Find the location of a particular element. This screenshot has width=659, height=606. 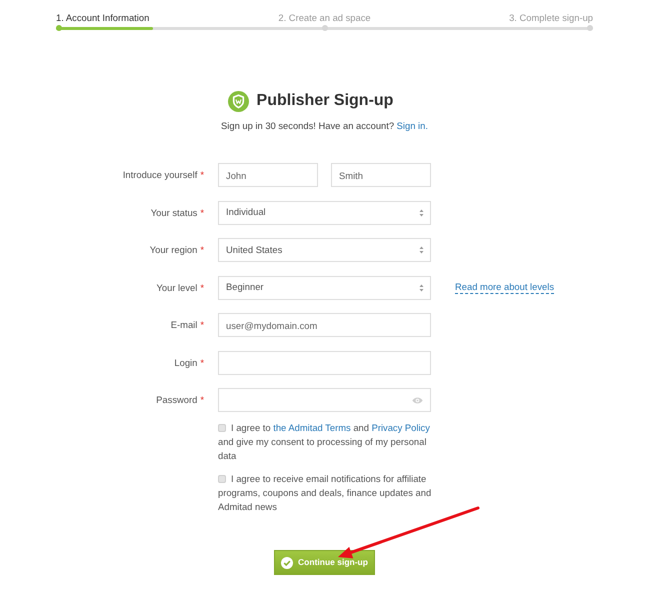

text-link: the Admitad Terms is located at coordinates (312, 427).